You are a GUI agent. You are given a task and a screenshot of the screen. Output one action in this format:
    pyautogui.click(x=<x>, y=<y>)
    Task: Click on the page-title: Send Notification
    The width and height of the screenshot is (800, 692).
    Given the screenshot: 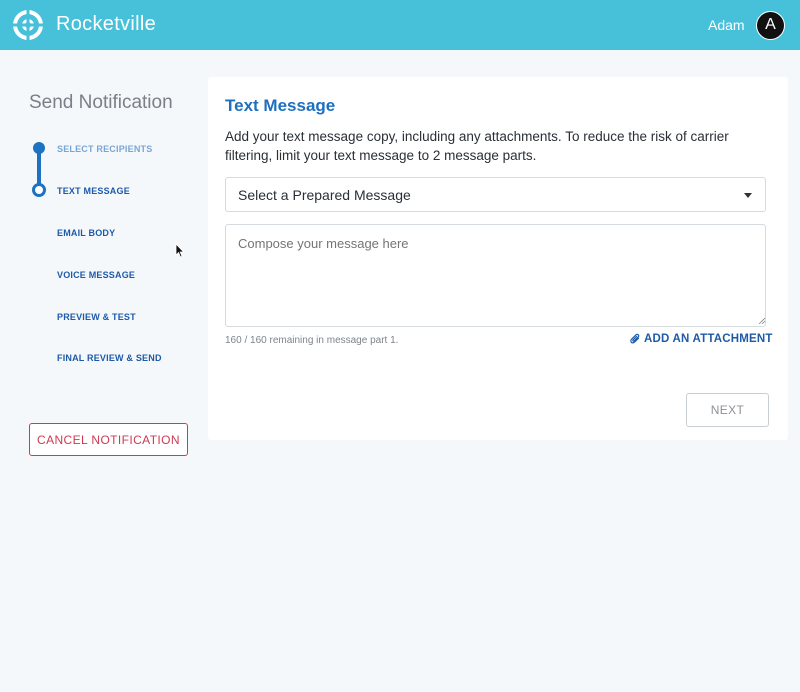 What is the action you would take?
    pyautogui.click(x=101, y=102)
    